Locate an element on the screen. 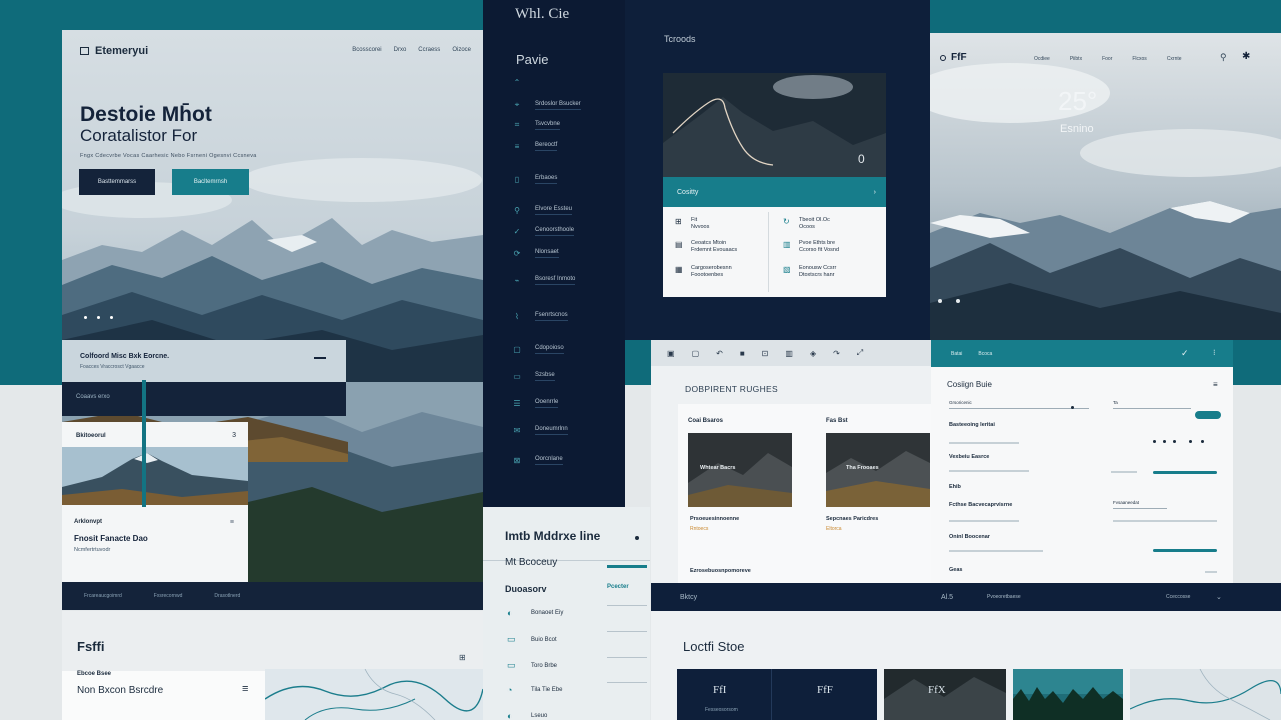 The height and width of the screenshot is (720, 1281). toggle-switch is located at coordinates (1208, 415).